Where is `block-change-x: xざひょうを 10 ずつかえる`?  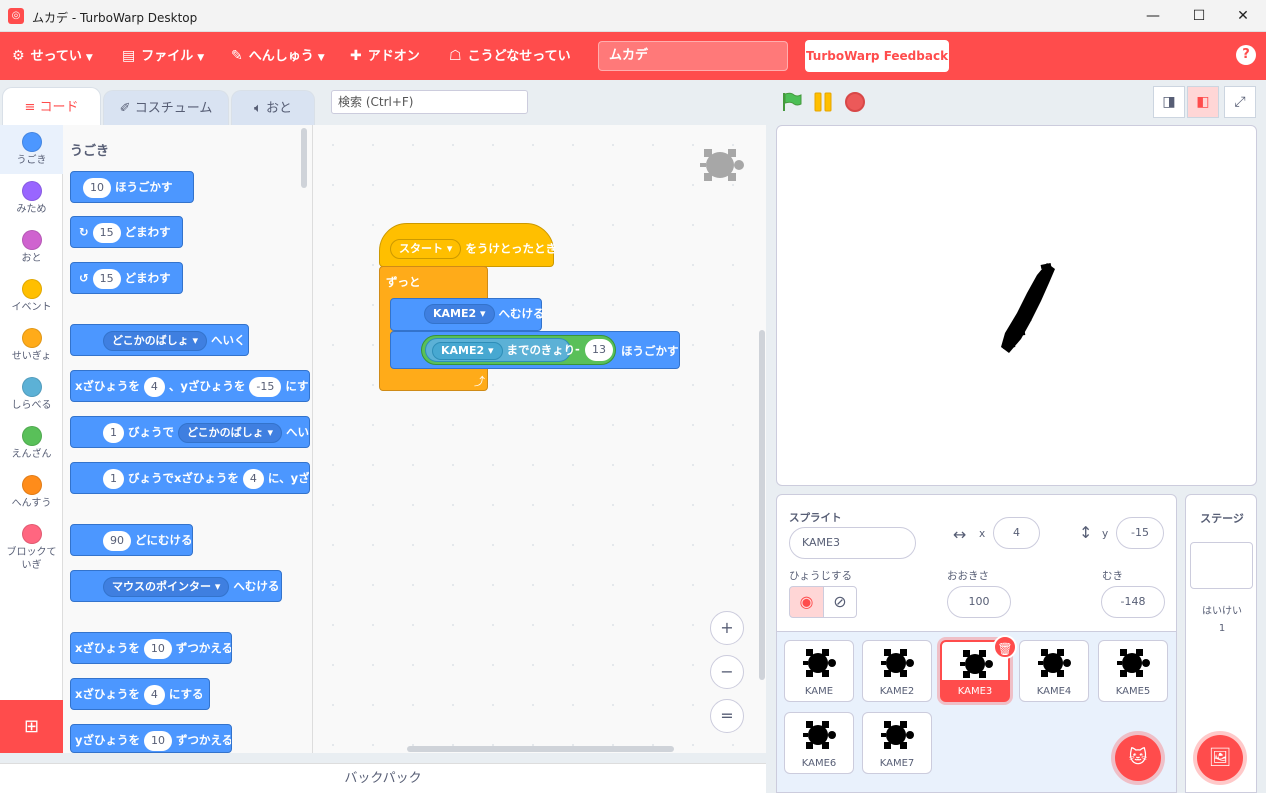
block-change-x: xざひょうを 10 ずつかえる is located at coordinates (151, 648).